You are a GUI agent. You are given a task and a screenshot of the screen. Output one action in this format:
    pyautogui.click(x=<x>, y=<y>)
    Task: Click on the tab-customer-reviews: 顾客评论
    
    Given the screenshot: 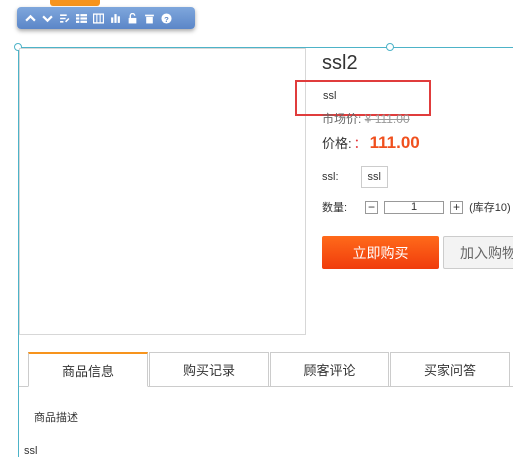 What is the action you would take?
    pyautogui.click(x=329, y=369)
    